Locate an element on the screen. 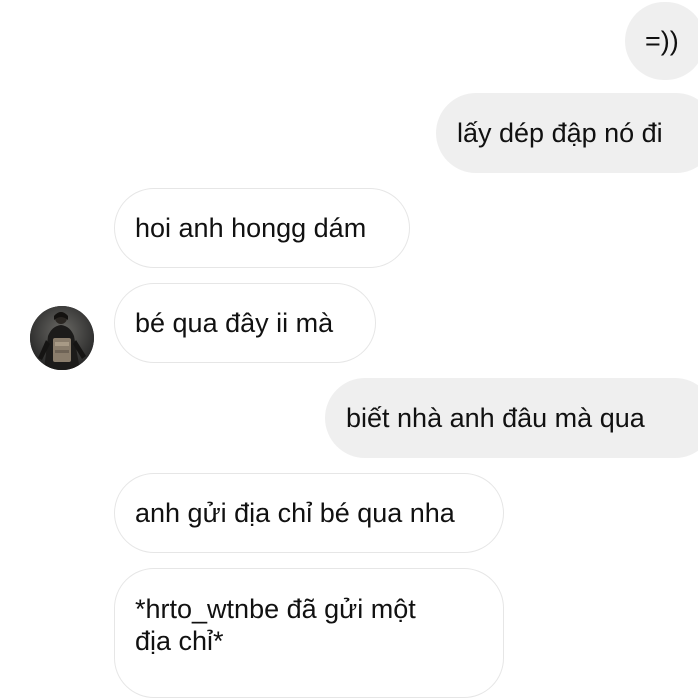 The image size is (698, 698). message-bubble-received: anh gửi địa chỉ bé qua nha is located at coordinates (309, 513).